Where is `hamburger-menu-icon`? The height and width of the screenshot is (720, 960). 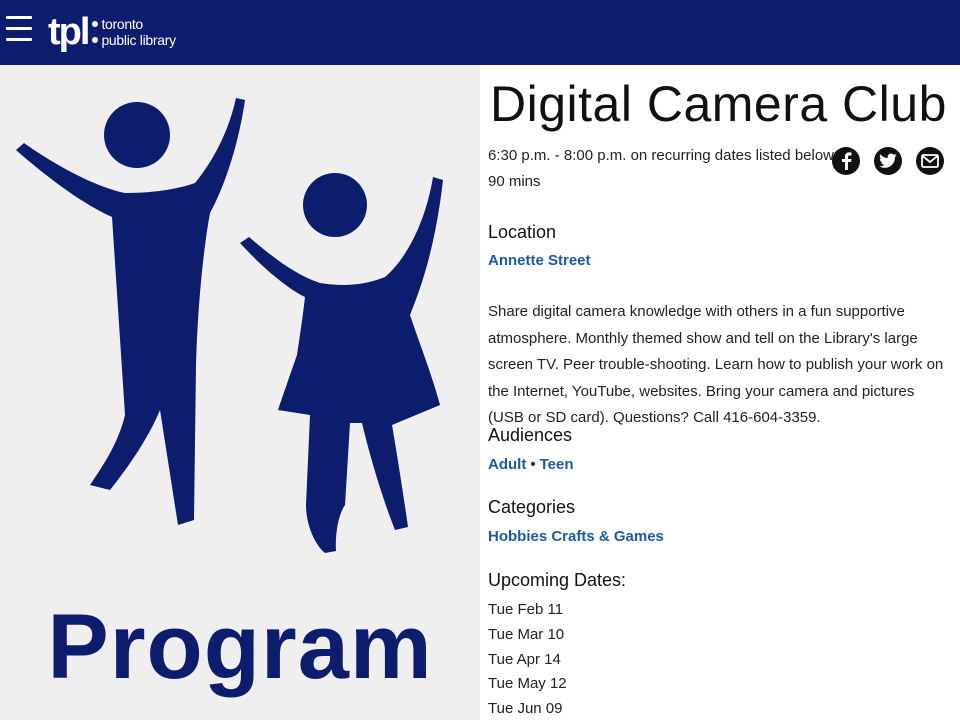 hamburger-menu-icon is located at coordinates (19, 30).